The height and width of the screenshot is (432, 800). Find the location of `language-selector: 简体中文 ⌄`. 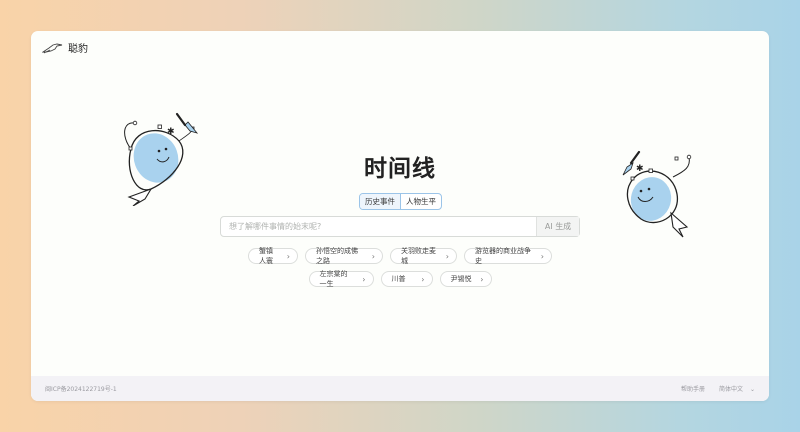

language-selector: 简体中文 ⌄ is located at coordinates (737, 388).